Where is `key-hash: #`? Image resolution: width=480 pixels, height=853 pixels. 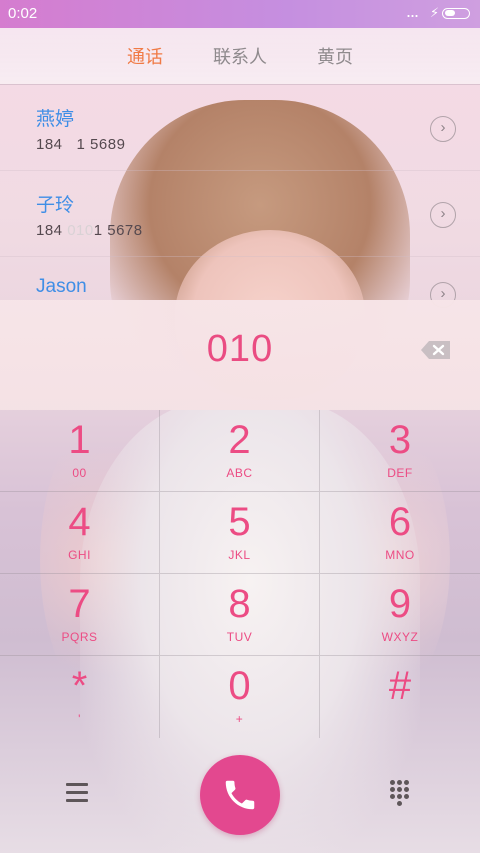
key-hash: # is located at coordinates (400, 697).